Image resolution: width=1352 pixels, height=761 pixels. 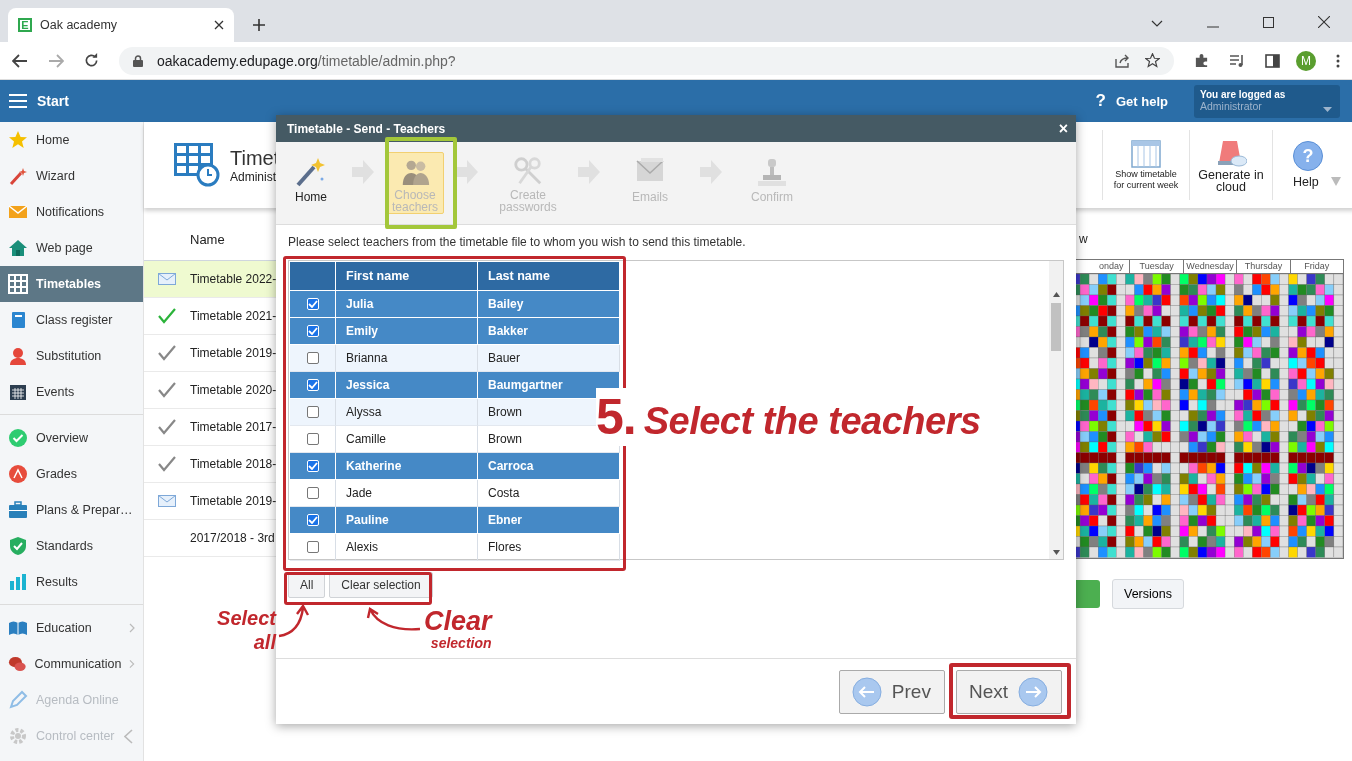 What do you see at coordinates (1056, 552) in the screenshot?
I see `scroll-down-icon` at bounding box center [1056, 552].